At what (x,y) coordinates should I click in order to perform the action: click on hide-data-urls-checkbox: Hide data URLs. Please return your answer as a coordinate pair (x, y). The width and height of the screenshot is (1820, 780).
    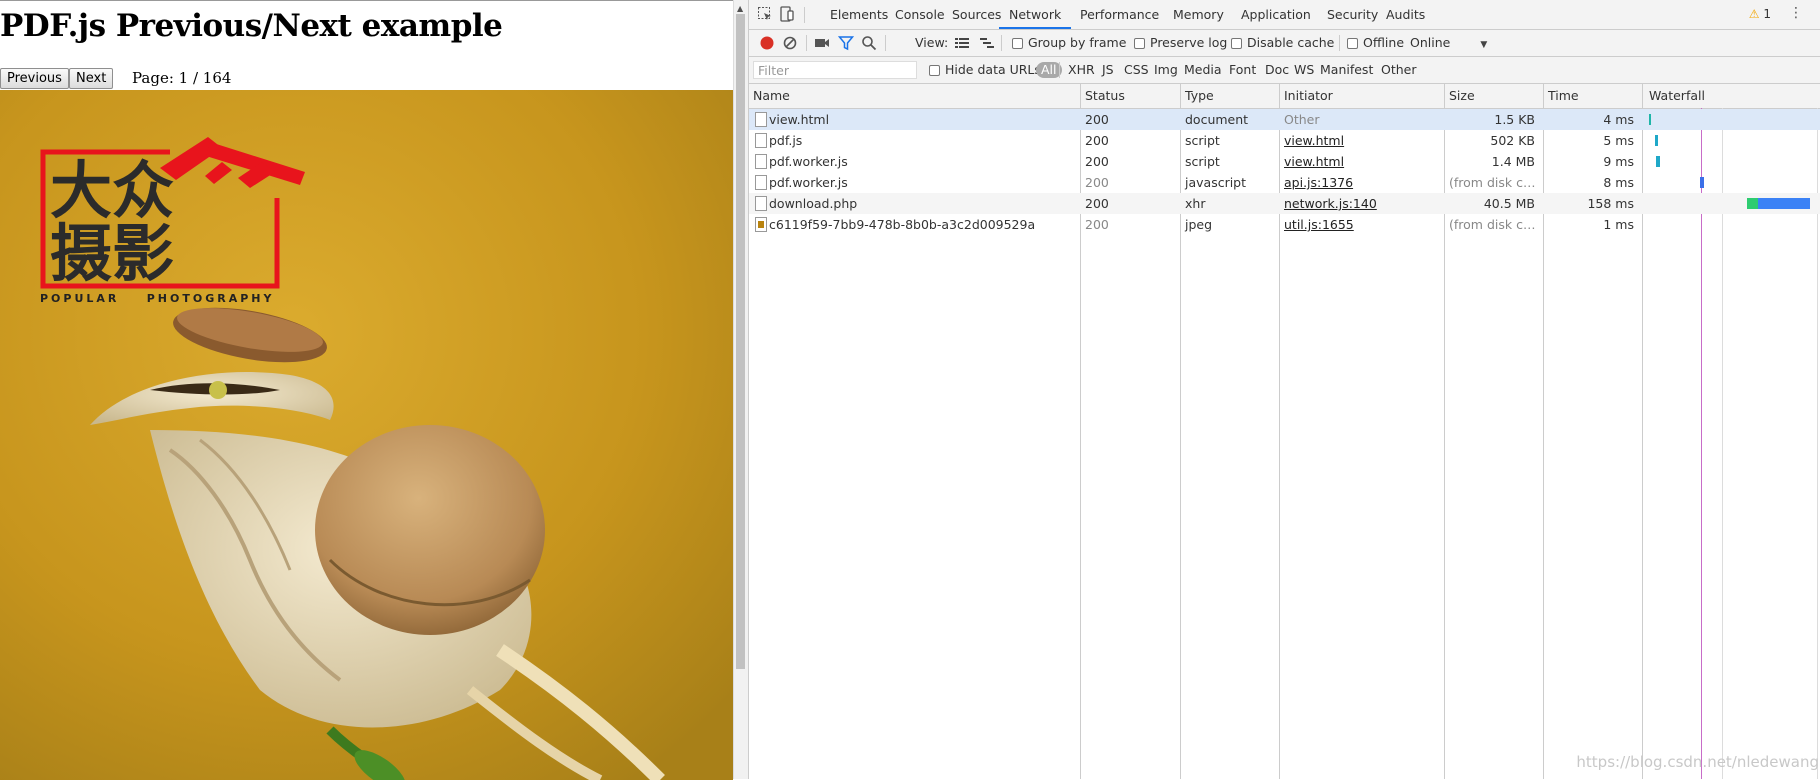
    Looking at the image, I should click on (985, 70).